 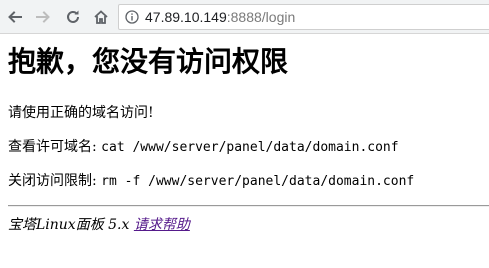 I want to click on reload-icon, so click(x=73, y=16).